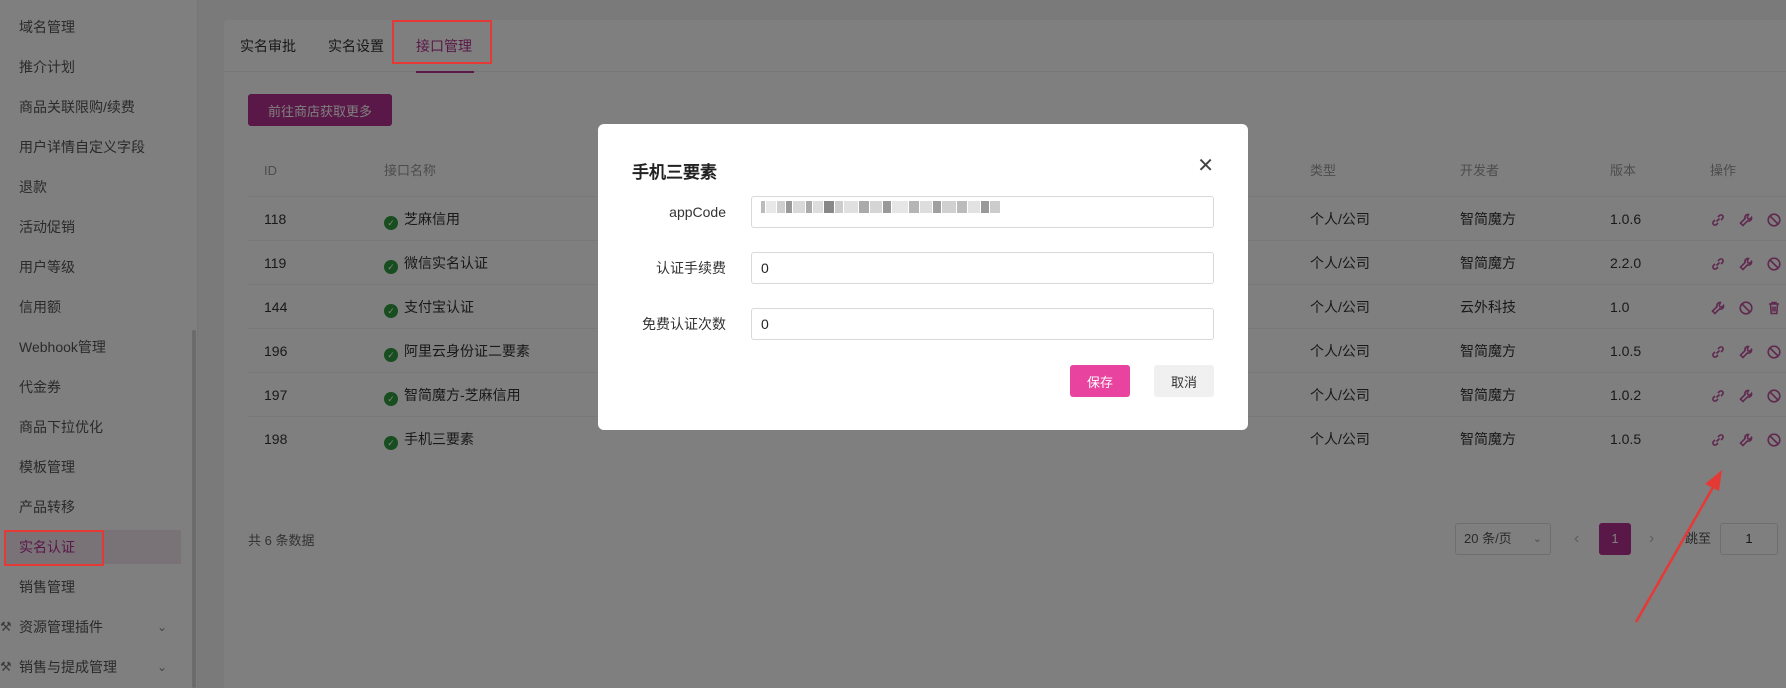 The width and height of the screenshot is (1786, 688). I want to click on dialog-title: 手机三要素, so click(674, 172).